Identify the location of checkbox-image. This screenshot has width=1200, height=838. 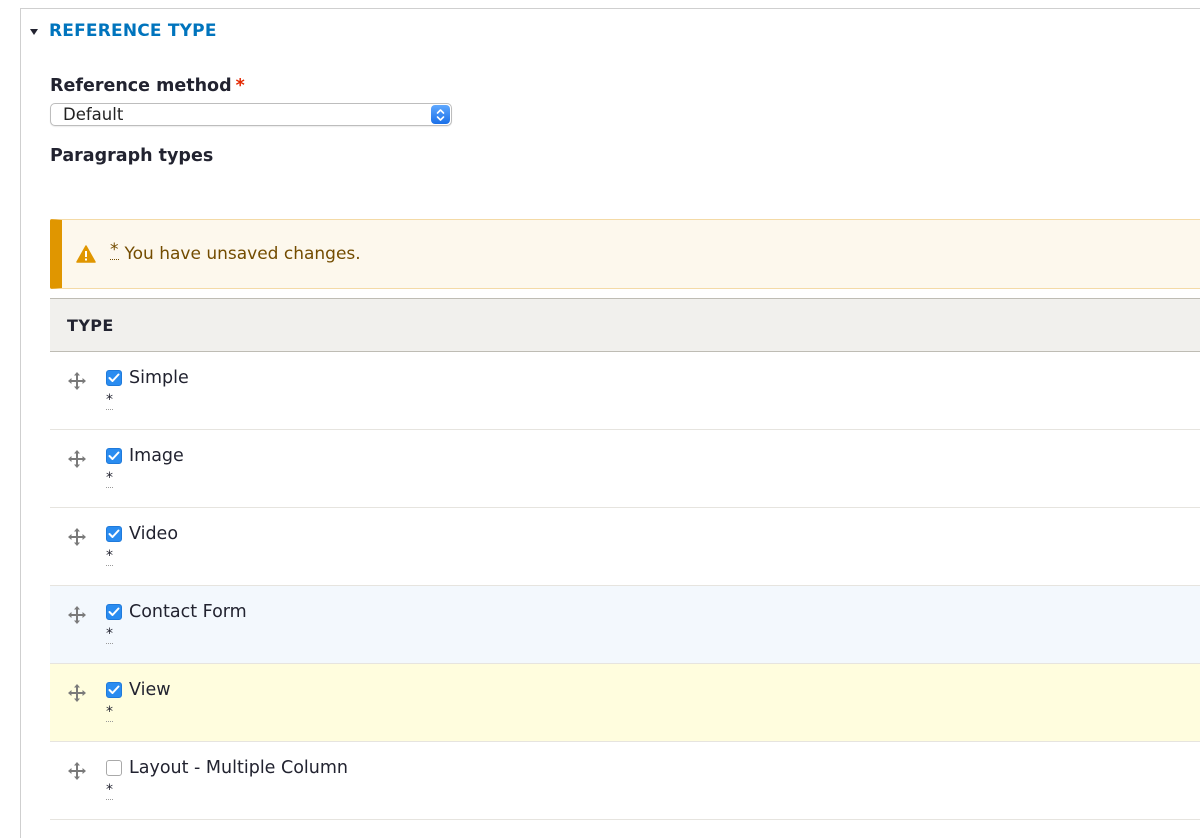
(114, 456).